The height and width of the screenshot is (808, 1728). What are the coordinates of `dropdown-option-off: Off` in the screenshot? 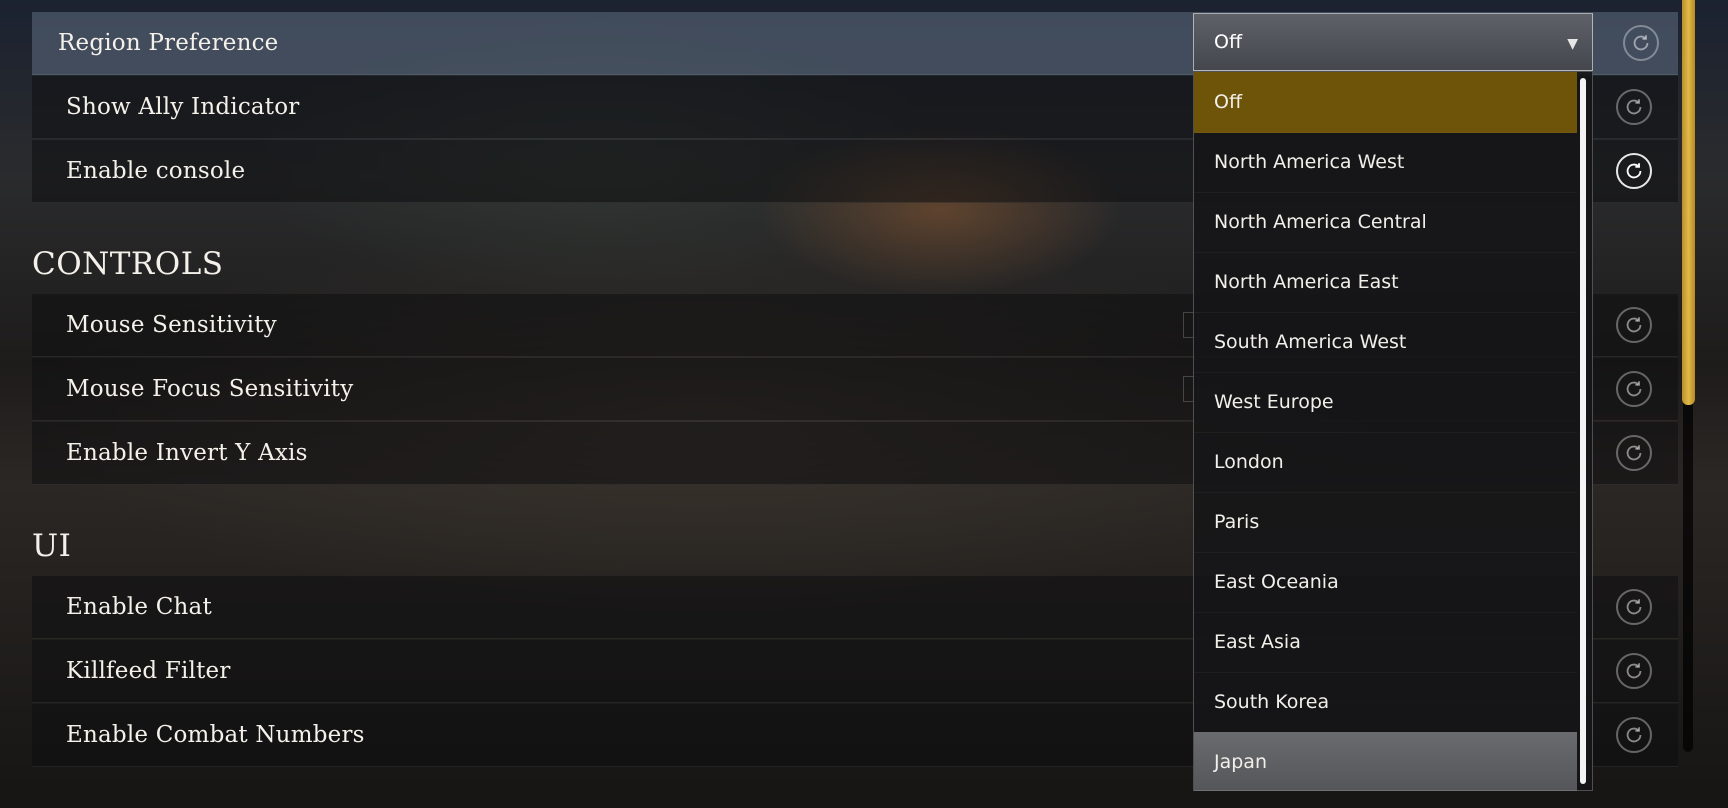 It's located at (1385, 102).